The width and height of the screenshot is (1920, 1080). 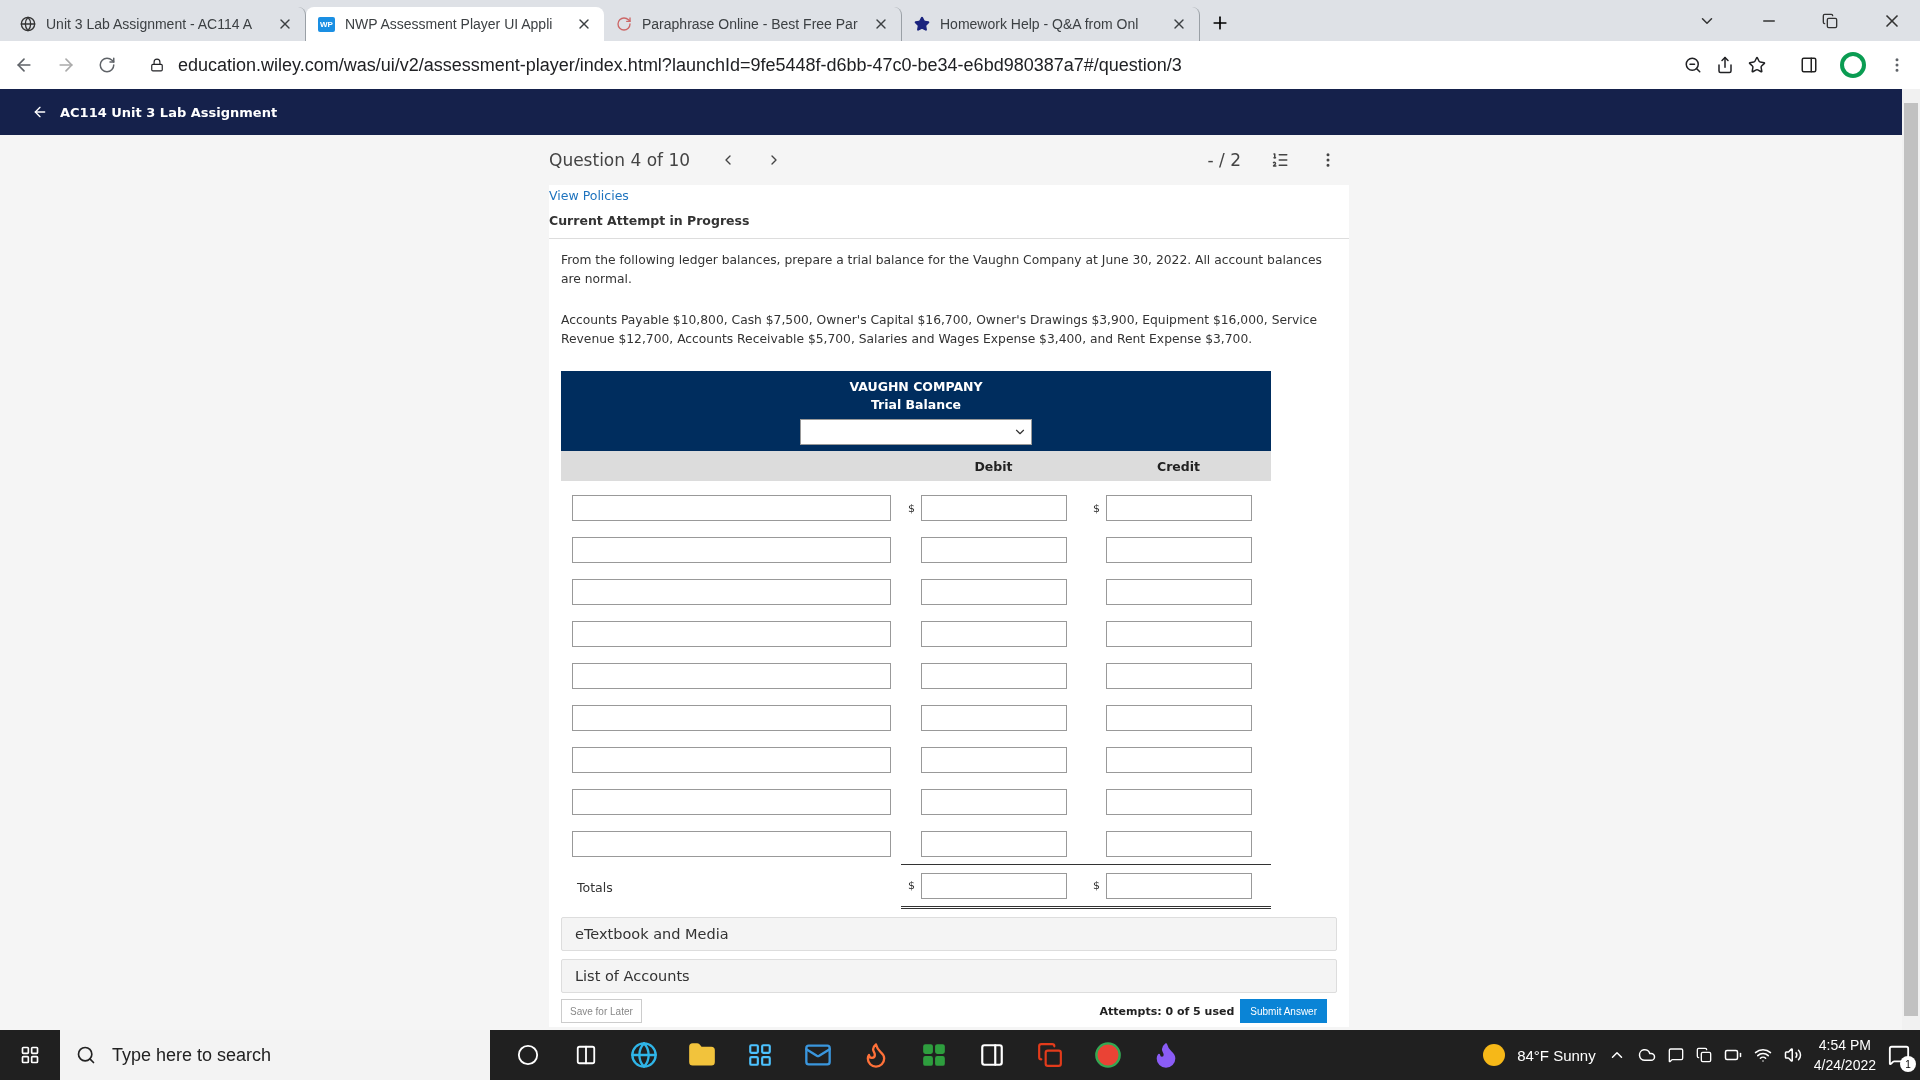 I want to click on wifi-icon, so click(x=1762, y=1055).